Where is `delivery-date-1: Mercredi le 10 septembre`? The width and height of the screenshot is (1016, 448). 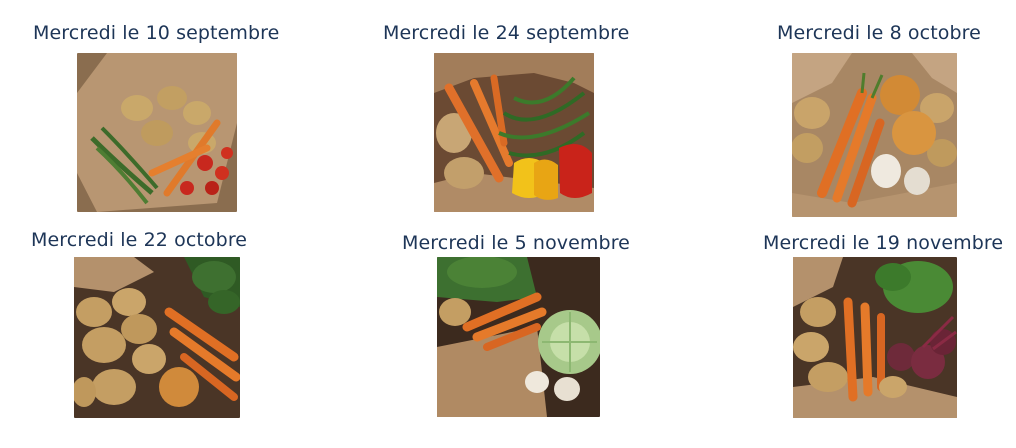 delivery-date-1: Mercredi le 10 septembre is located at coordinates (156, 33).